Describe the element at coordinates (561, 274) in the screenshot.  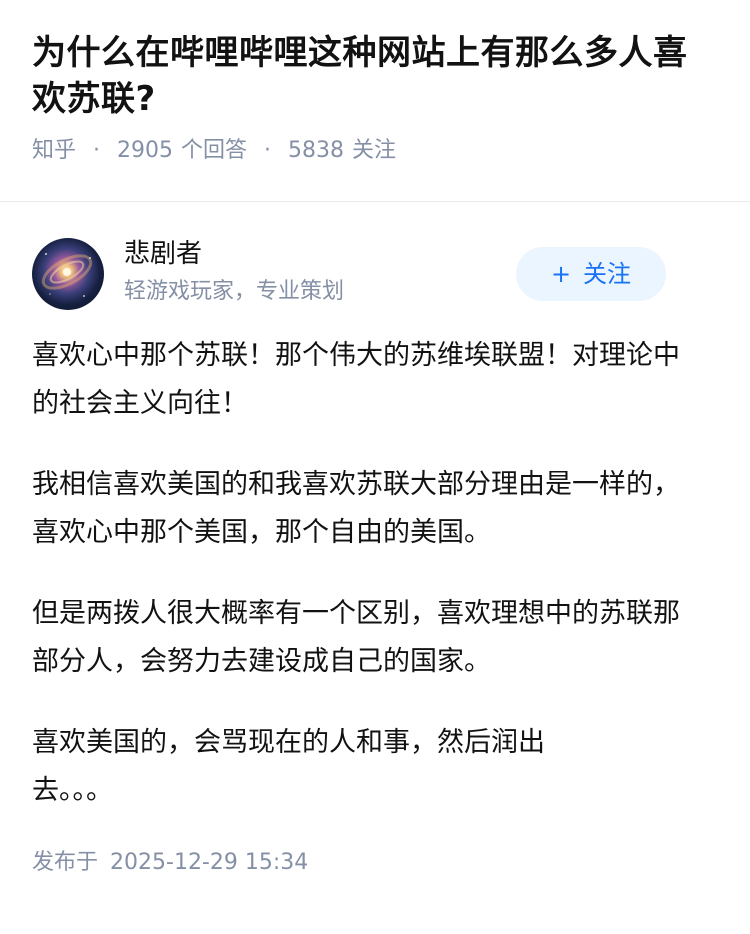
I see `plus-icon: +` at that location.